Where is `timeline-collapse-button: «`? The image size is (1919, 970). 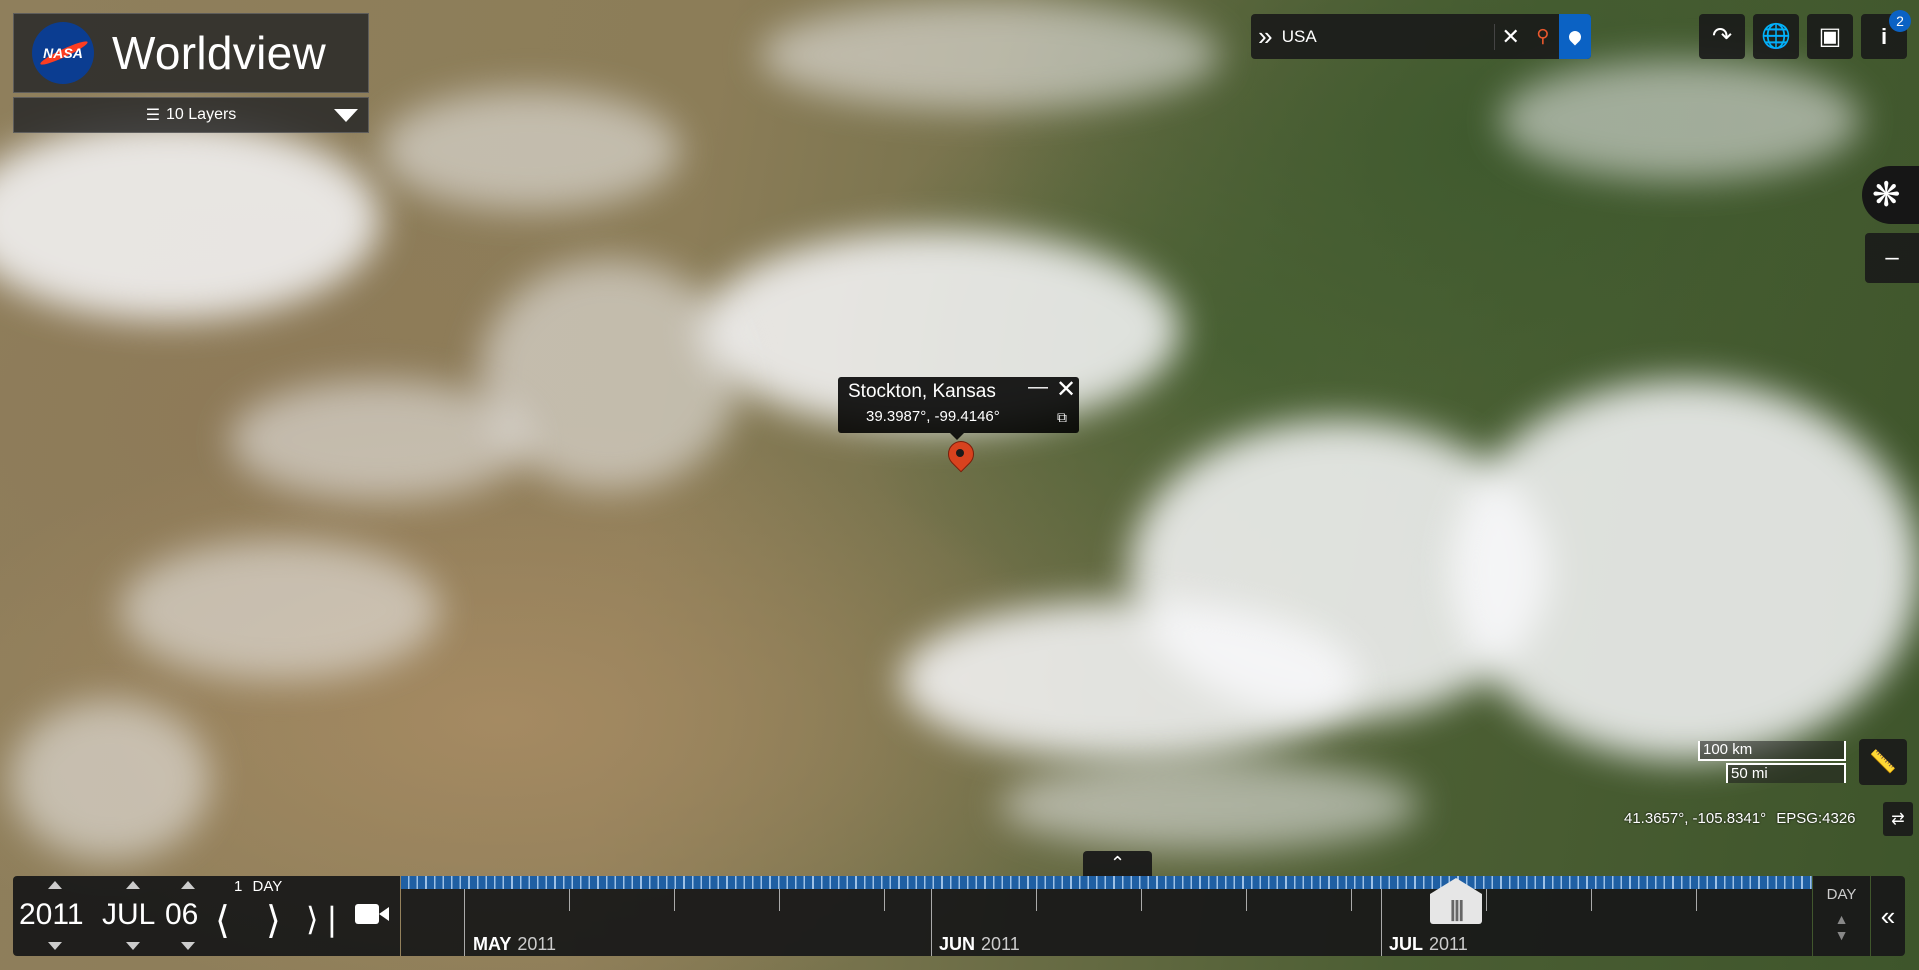 timeline-collapse-button: « is located at coordinates (1888, 916).